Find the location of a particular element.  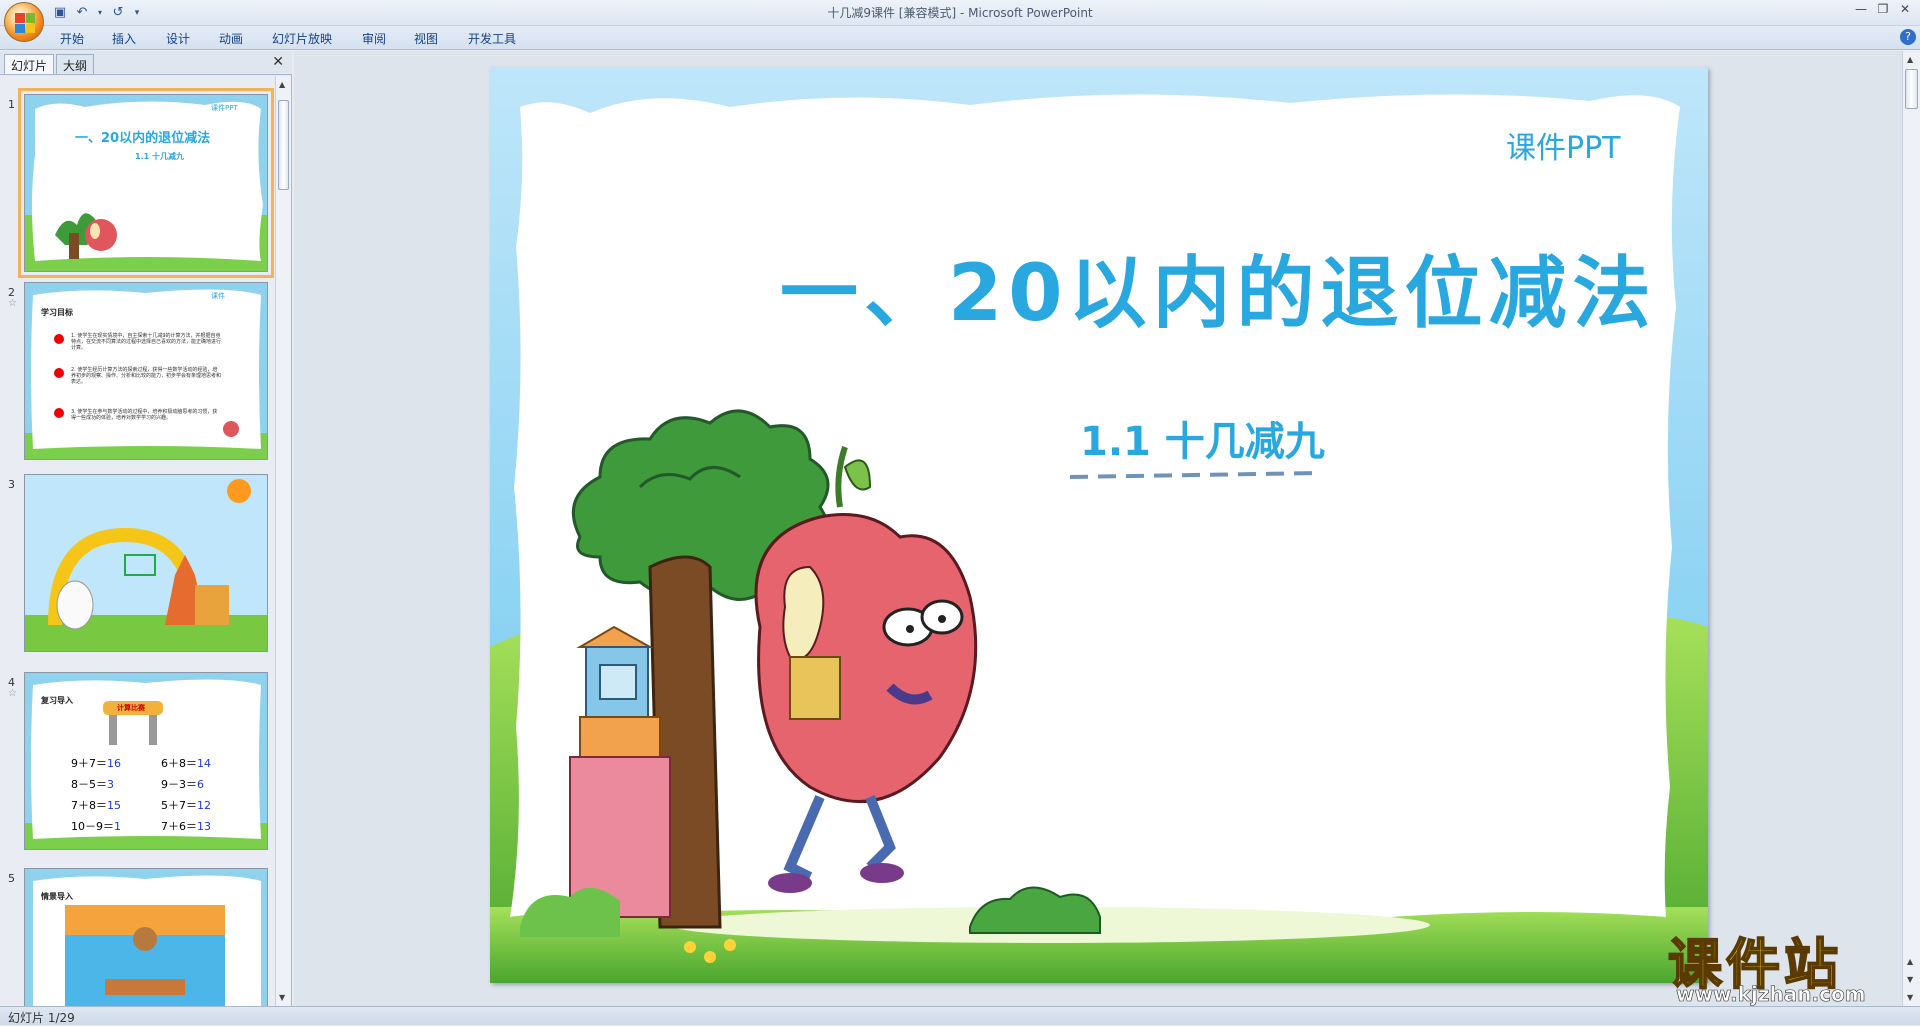

slide-number: 5 is located at coordinates (11, 878).